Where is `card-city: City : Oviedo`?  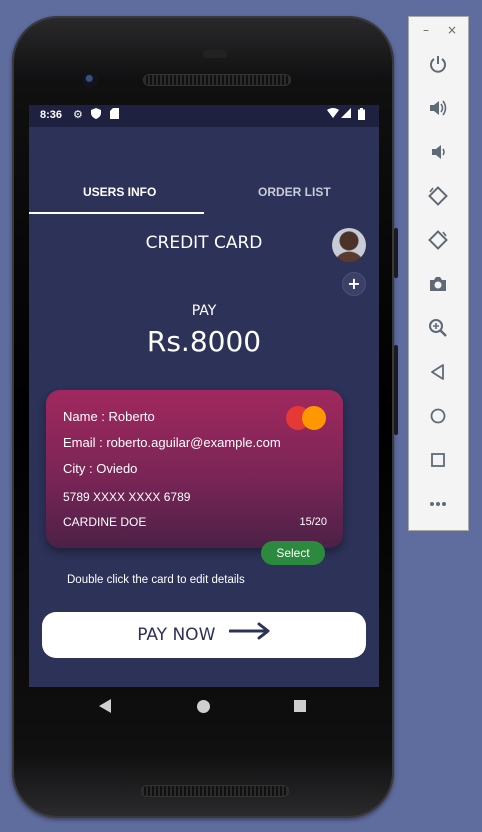 card-city: City : Oviedo is located at coordinates (100, 468).